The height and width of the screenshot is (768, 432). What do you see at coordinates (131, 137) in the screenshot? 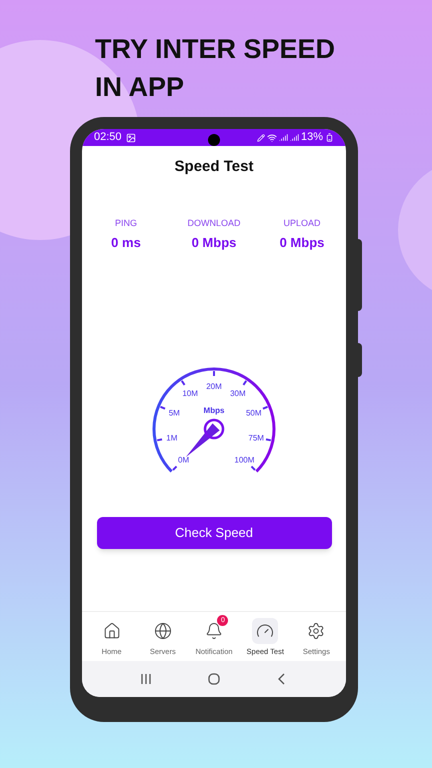
I see `image-icon` at bounding box center [131, 137].